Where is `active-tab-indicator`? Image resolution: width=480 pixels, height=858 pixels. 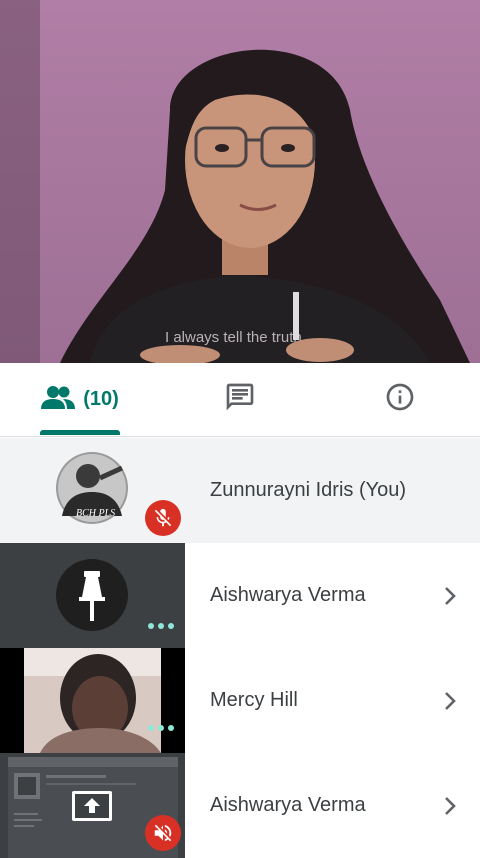 active-tab-indicator is located at coordinates (80, 432).